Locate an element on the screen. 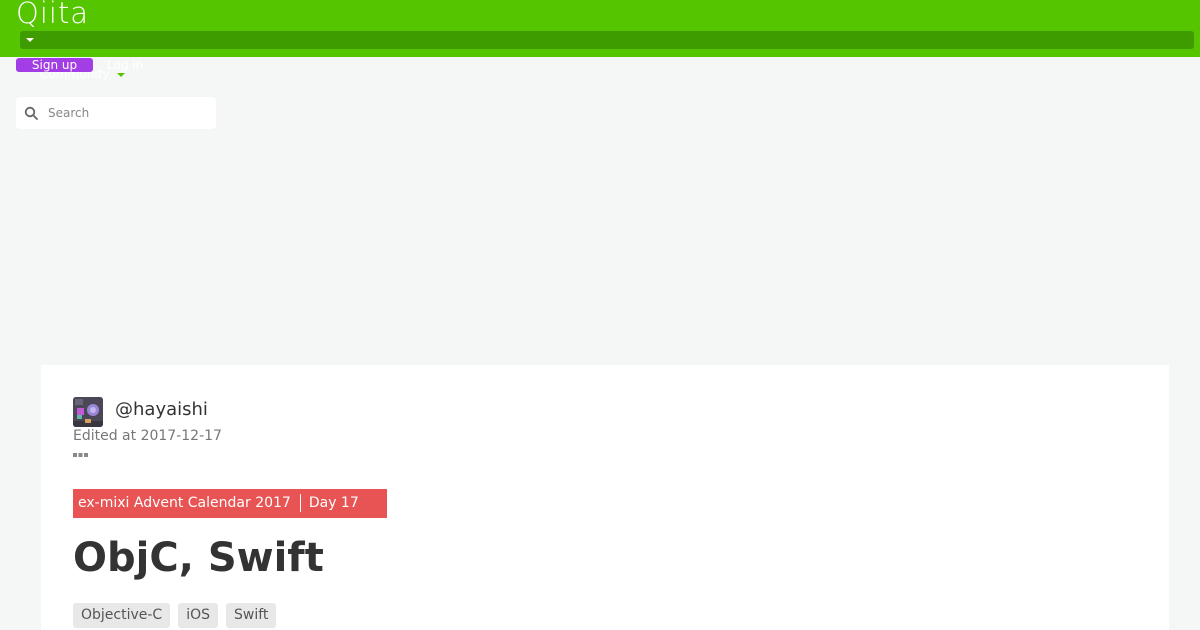 Image resolution: width=1200 pixels, height=630 pixels. login-link: Log in is located at coordinates (125, 65).